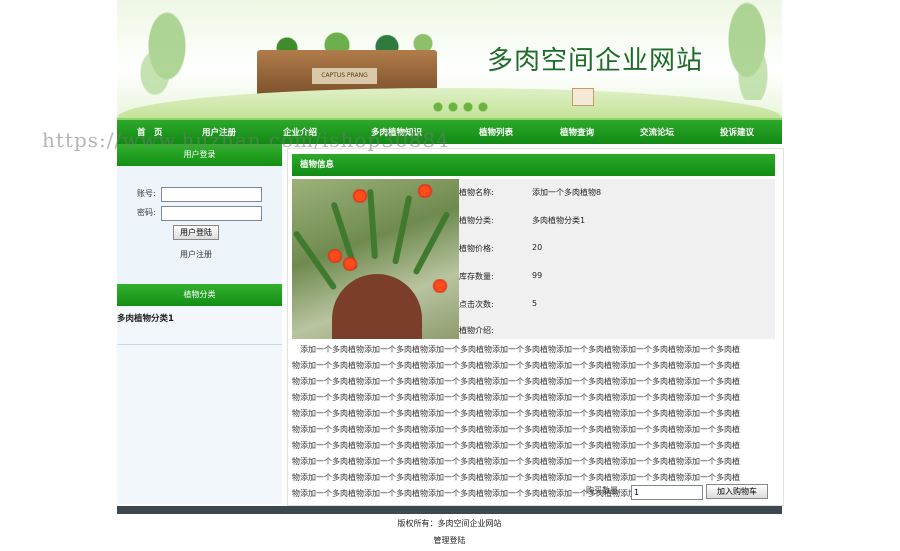  I want to click on watermark-text: https://www.huzhan.com/ishop30884, so click(246, 140).